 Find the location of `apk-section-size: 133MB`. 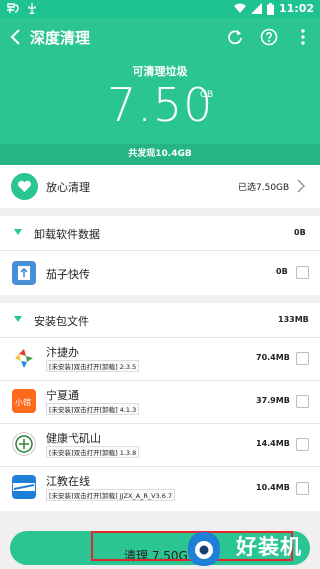

apk-section-size: 133MB is located at coordinates (293, 319).